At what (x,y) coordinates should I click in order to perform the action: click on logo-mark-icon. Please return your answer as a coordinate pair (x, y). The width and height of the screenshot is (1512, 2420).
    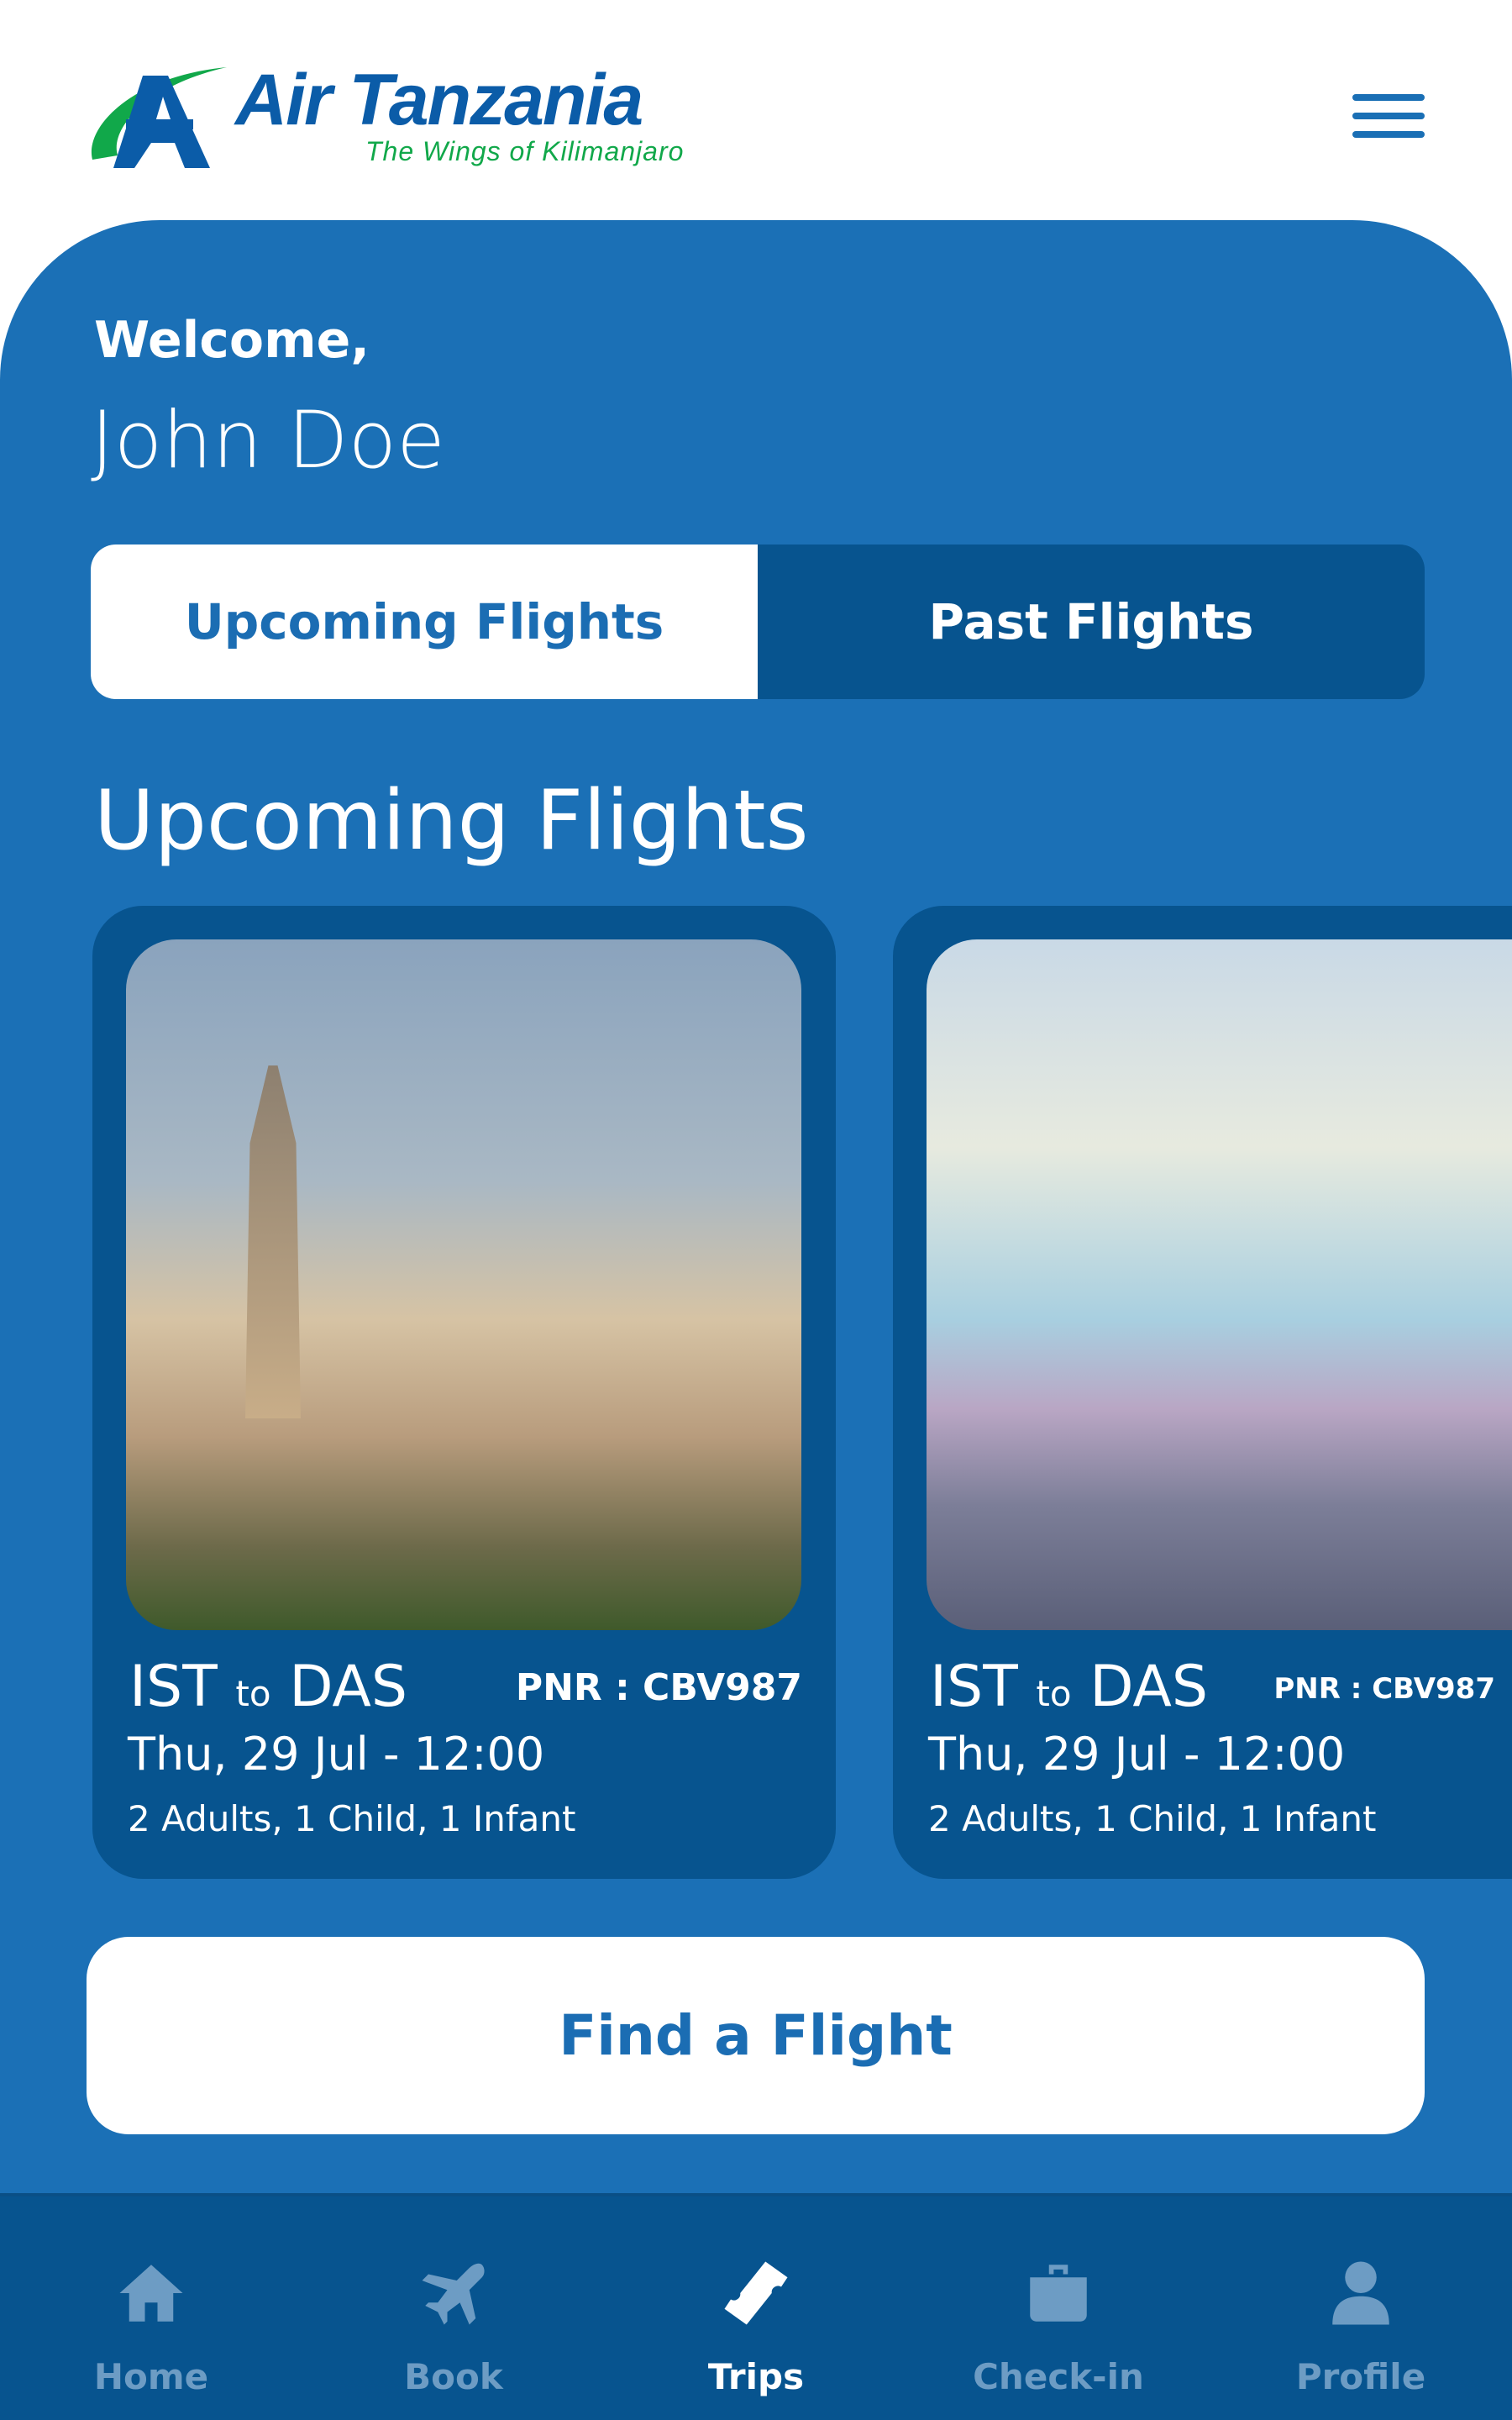
    Looking at the image, I should click on (159, 117).